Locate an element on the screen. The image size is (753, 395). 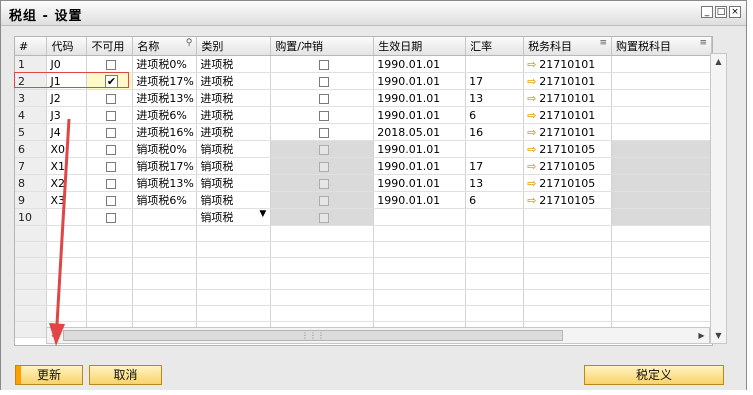
title-bar: 税组 - 设置 _ □ × is located at coordinates (373, 13).